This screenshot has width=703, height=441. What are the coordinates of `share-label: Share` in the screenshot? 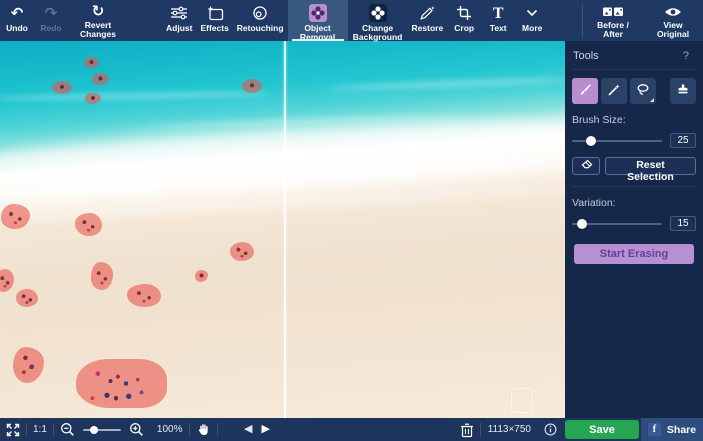 It's located at (681, 429).